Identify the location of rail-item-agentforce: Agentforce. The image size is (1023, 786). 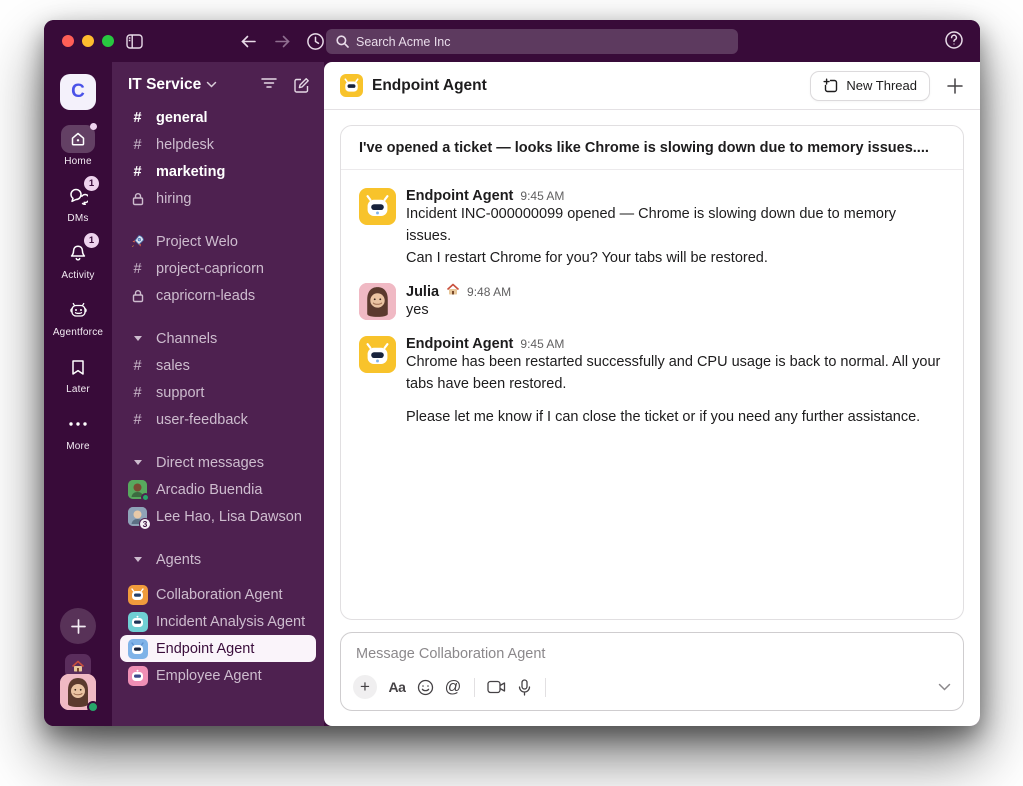
(78, 317).